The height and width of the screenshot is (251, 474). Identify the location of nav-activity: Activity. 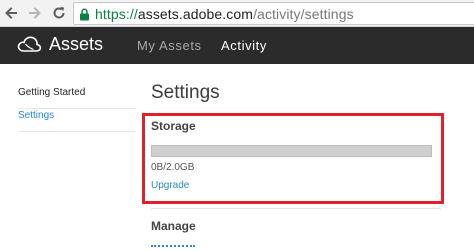
(244, 45).